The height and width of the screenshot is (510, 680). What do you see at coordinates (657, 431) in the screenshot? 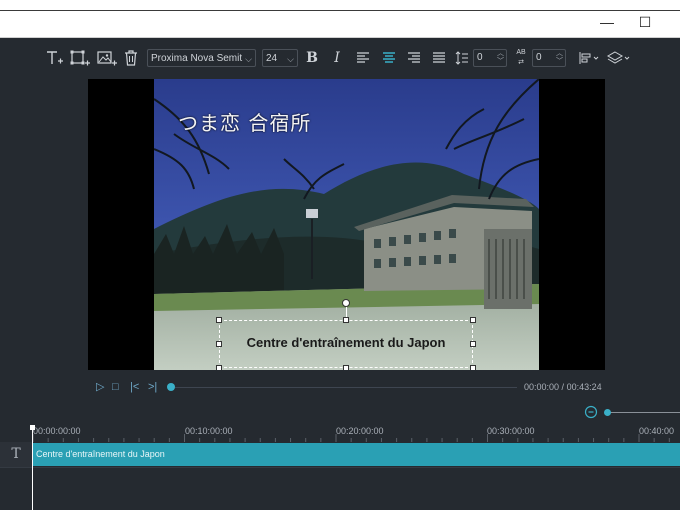
I see `ruler-label: 00:40:00` at bounding box center [657, 431].